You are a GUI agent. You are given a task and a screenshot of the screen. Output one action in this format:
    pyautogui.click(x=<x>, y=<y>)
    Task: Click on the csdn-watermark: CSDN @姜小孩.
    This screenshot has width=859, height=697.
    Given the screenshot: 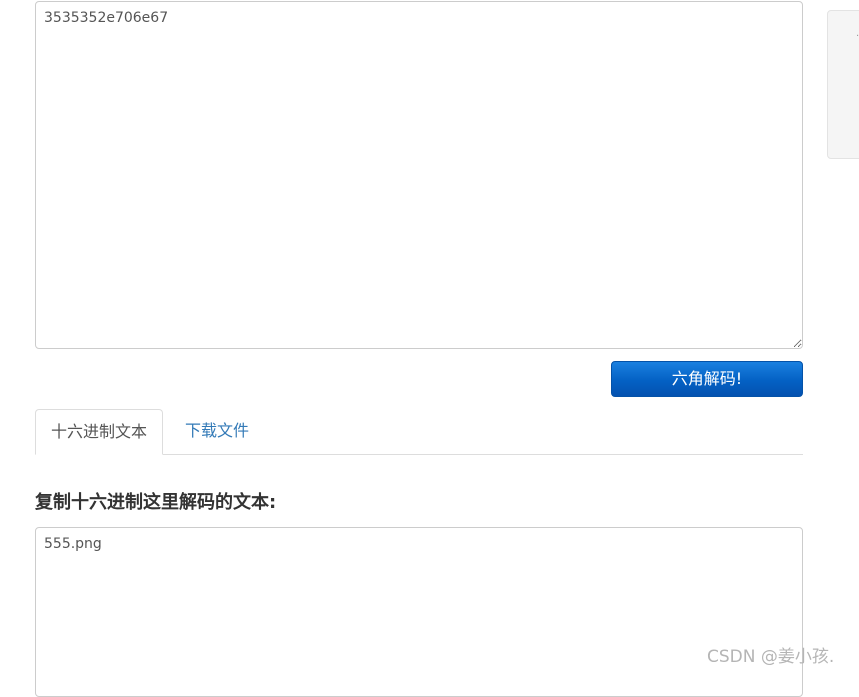 What is the action you would take?
    pyautogui.click(x=771, y=657)
    